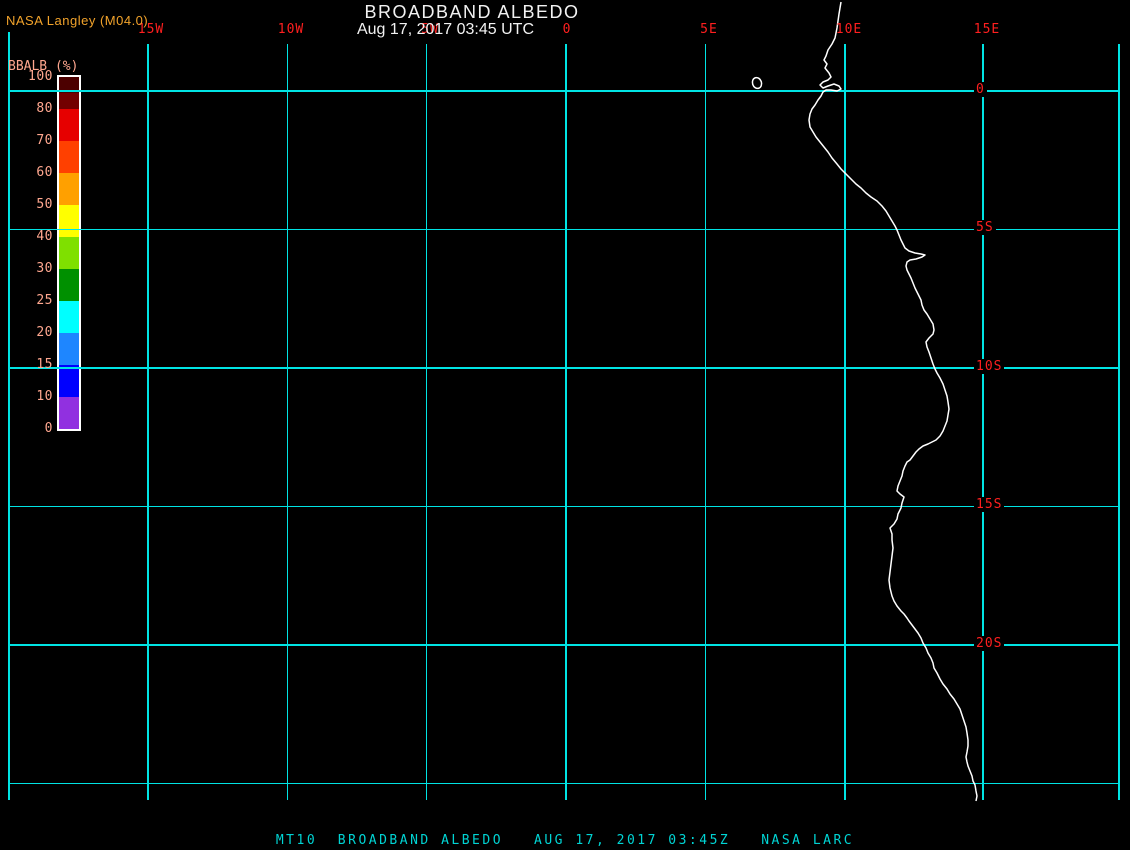 This screenshot has height=850, width=1130. I want to click on colorbar-tick-label: 25, so click(44, 300).